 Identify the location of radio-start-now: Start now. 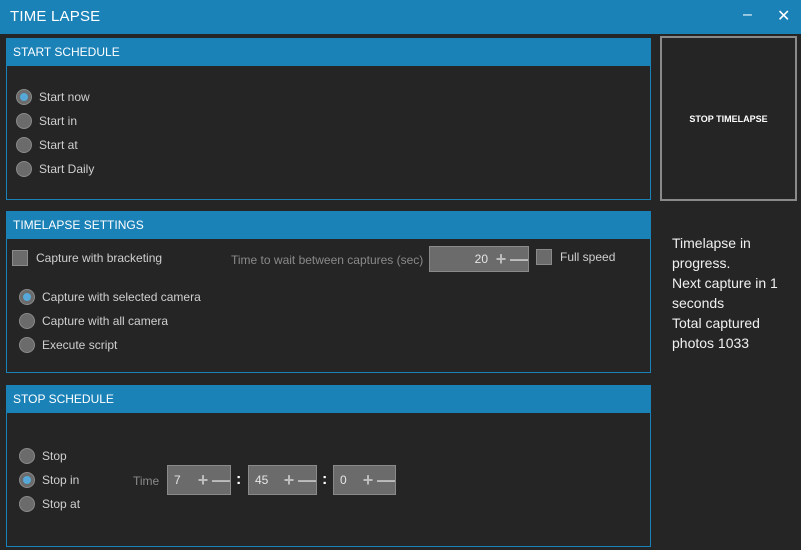
(53, 97).